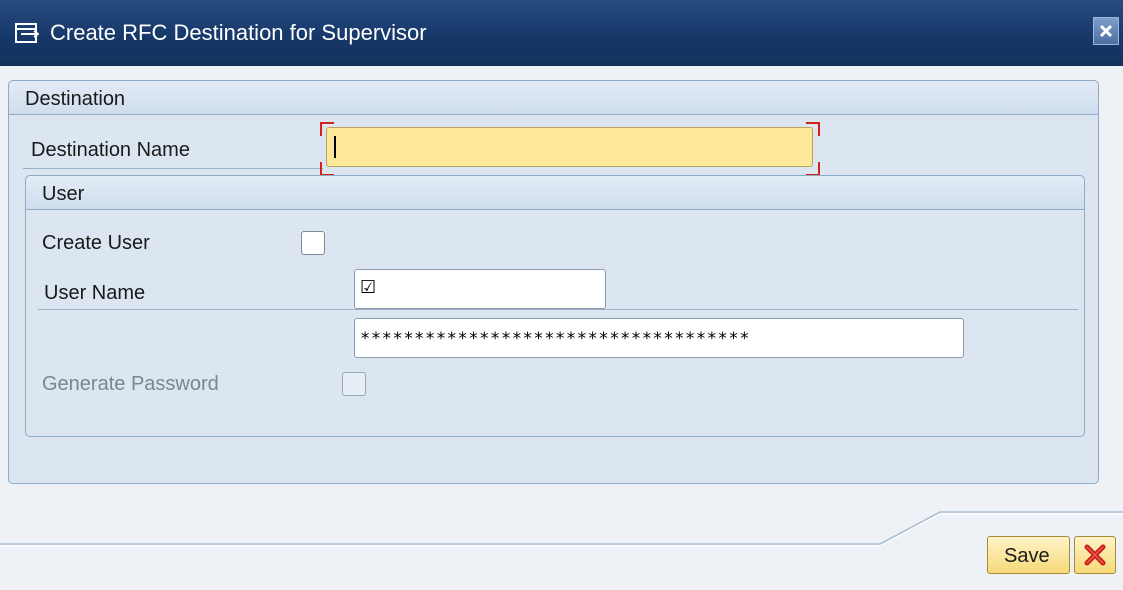 The height and width of the screenshot is (590, 1123). I want to click on user-group-header: User, so click(555, 193).